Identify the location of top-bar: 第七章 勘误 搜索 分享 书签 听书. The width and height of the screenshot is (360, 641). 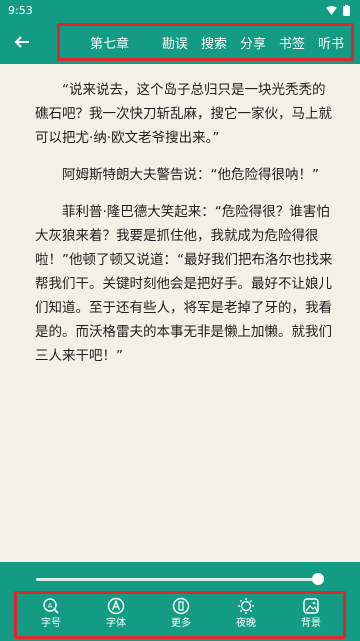
(180, 42).